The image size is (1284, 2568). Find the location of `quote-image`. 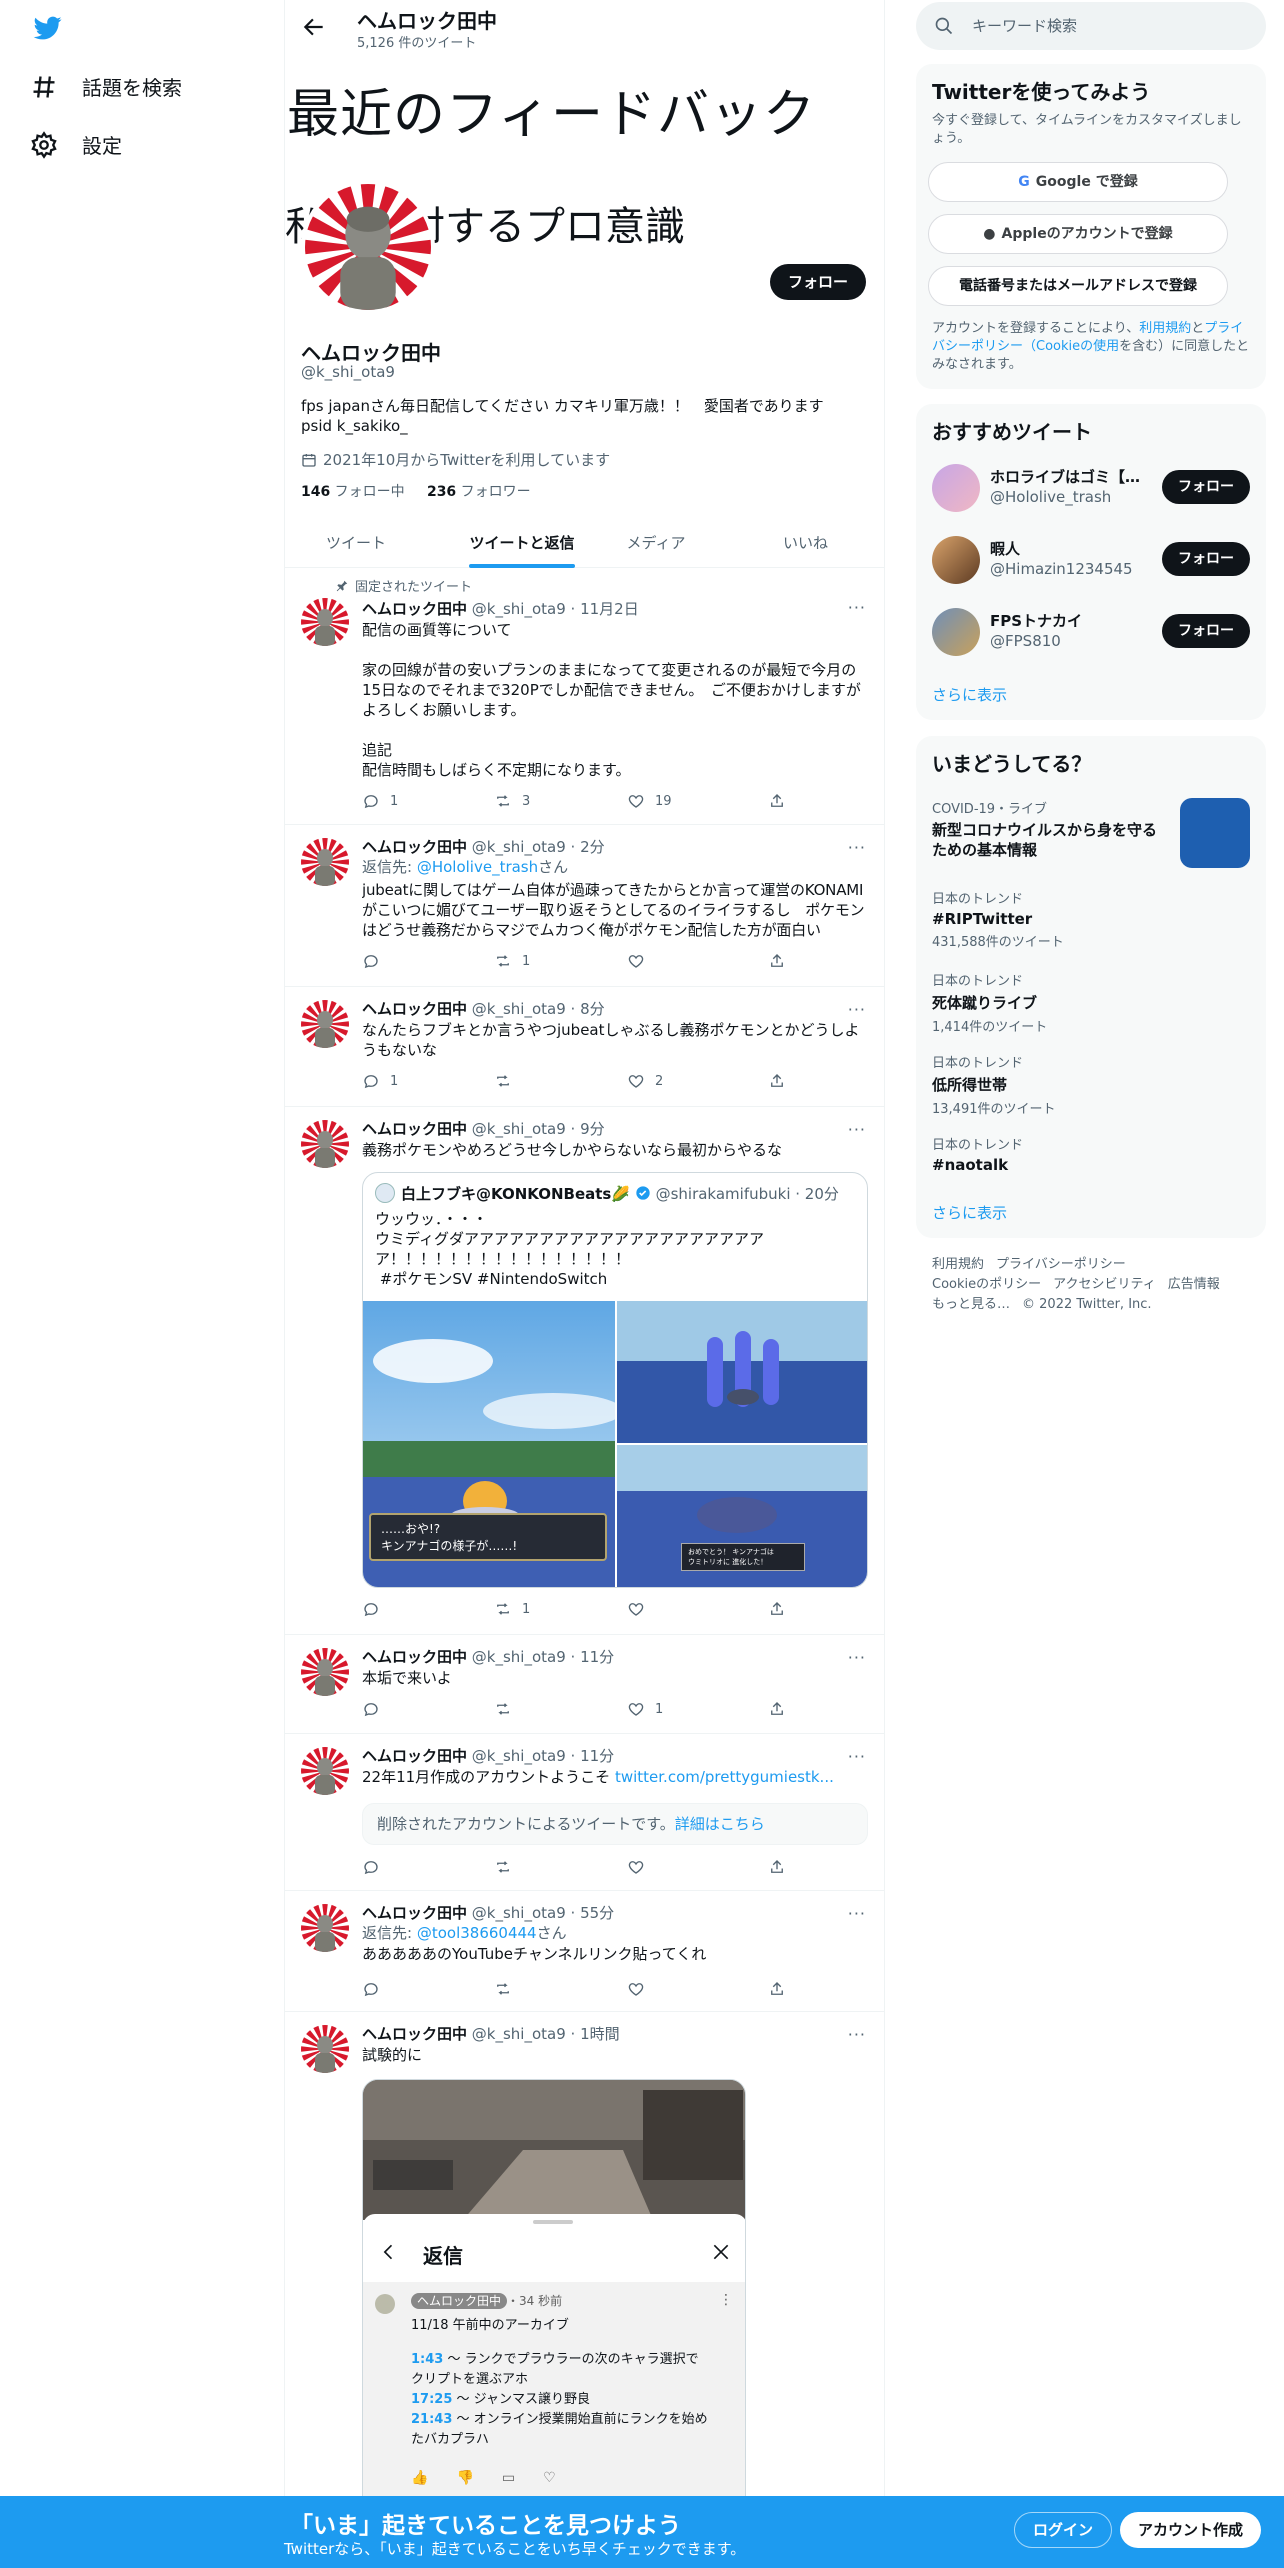

quote-image is located at coordinates (742, 1372).